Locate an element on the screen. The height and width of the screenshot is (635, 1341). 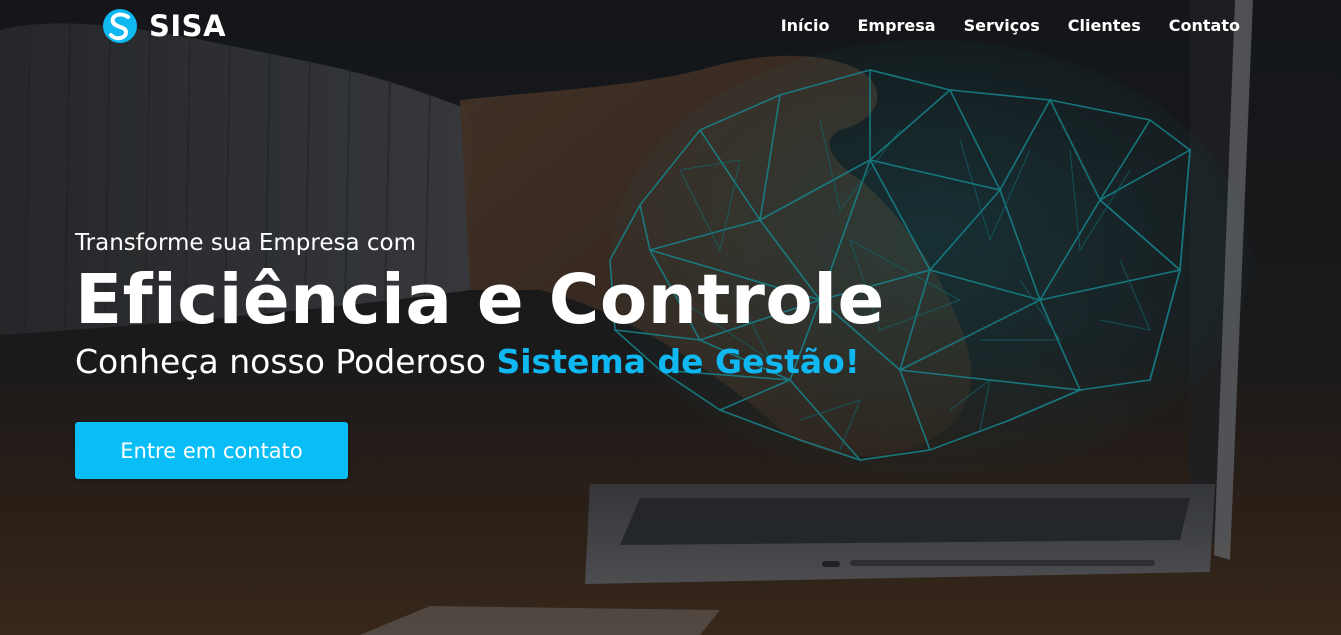
nav-link-inicio: Início is located at coordinates (805, 25).